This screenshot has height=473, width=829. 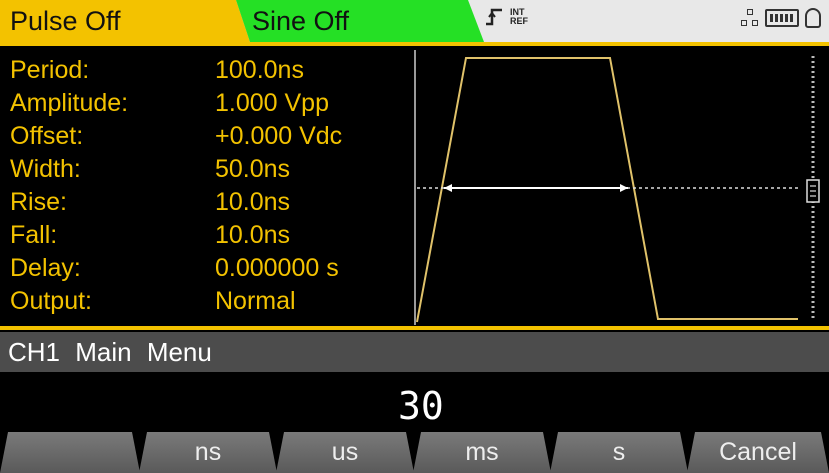 I want to click on softkey-s: s, so click(x=619, y=452).